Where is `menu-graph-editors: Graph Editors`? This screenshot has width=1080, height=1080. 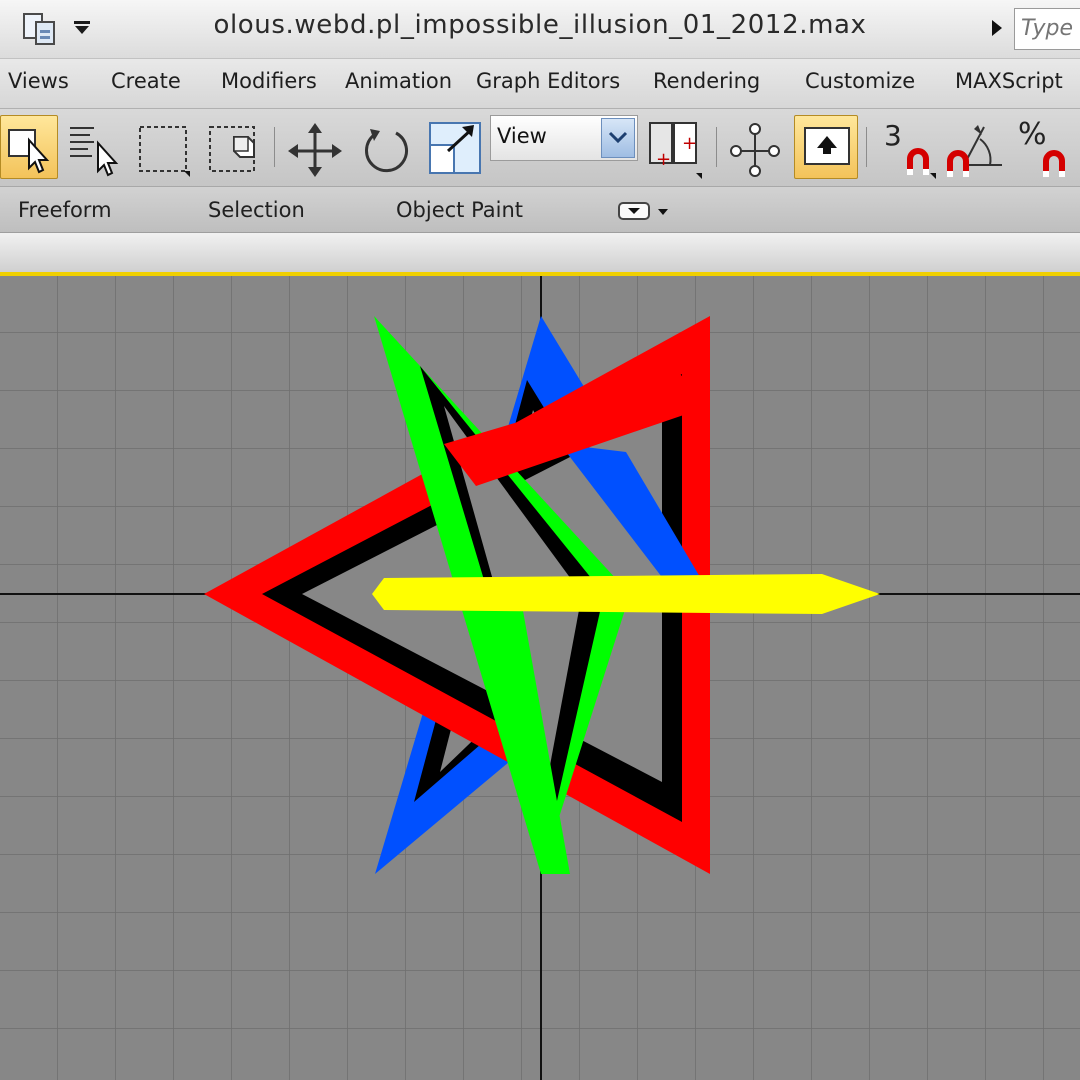
menu-graph-editors: Graph Editors is located at coordinates (548, 81).